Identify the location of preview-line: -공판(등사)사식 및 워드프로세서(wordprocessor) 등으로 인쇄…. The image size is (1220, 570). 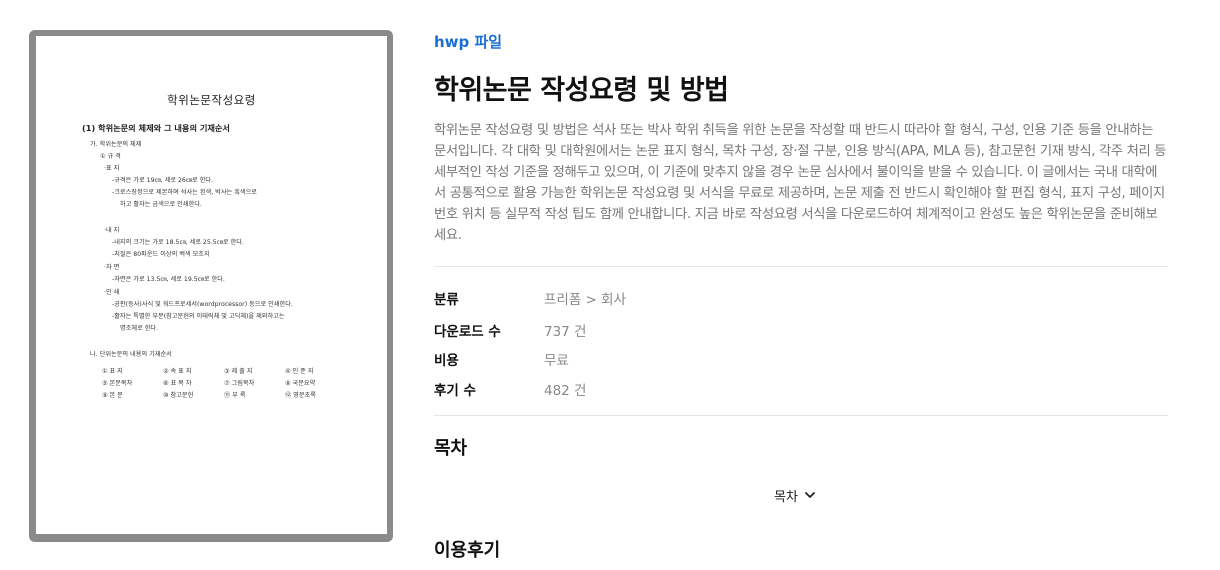
(202, 304).